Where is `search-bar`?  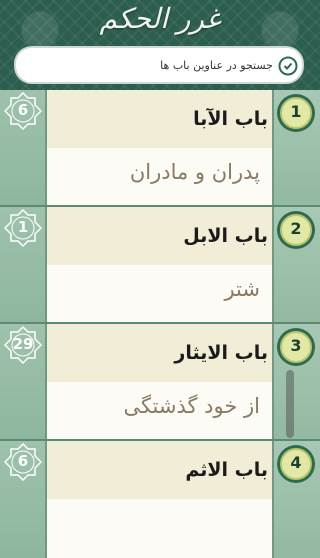
search-bar is located at coordinates (159, 65).